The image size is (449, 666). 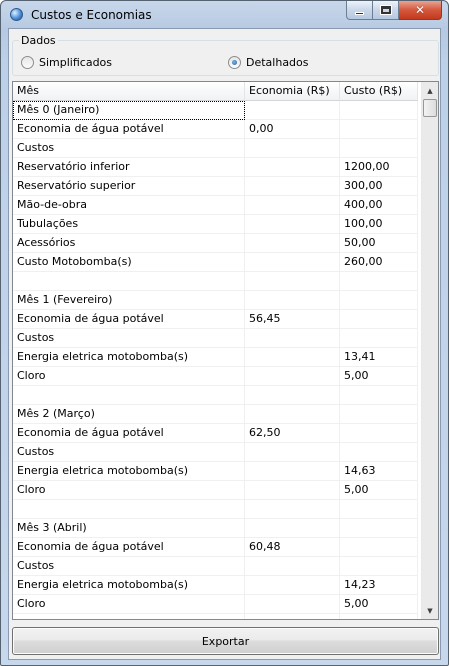 I want to click on cell-mes: Tubulações, so click(x=129, y=224).